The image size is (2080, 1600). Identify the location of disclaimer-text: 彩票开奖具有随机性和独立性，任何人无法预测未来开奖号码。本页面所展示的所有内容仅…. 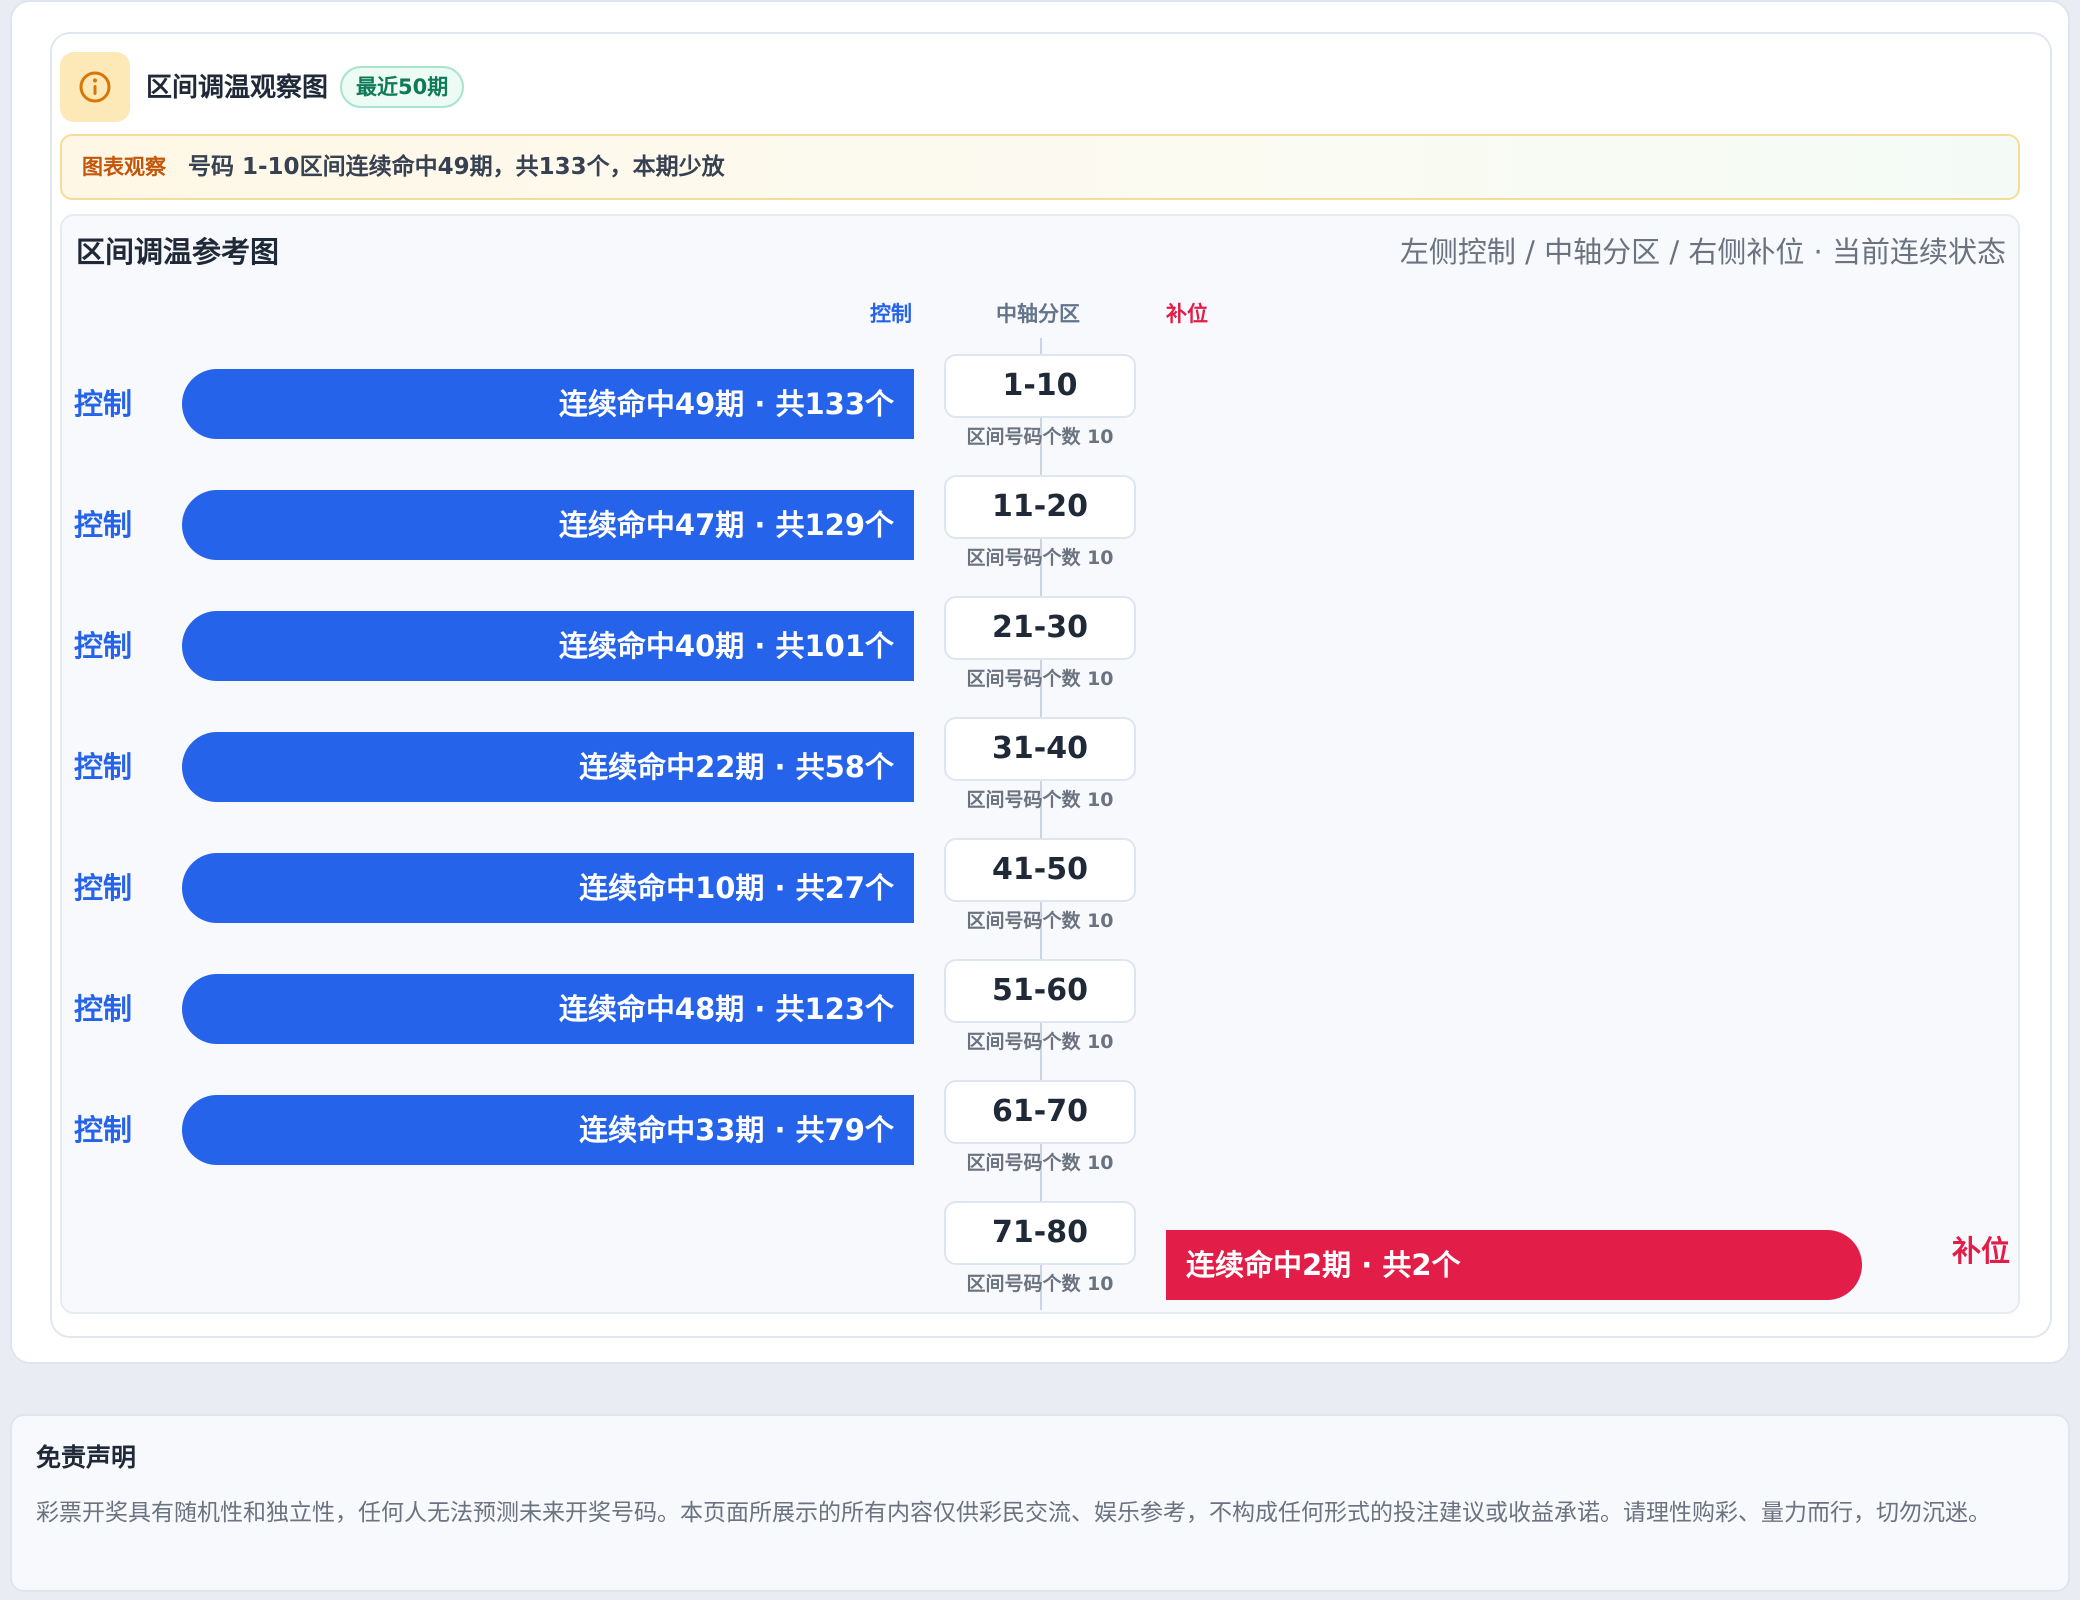
(1013, 1513).